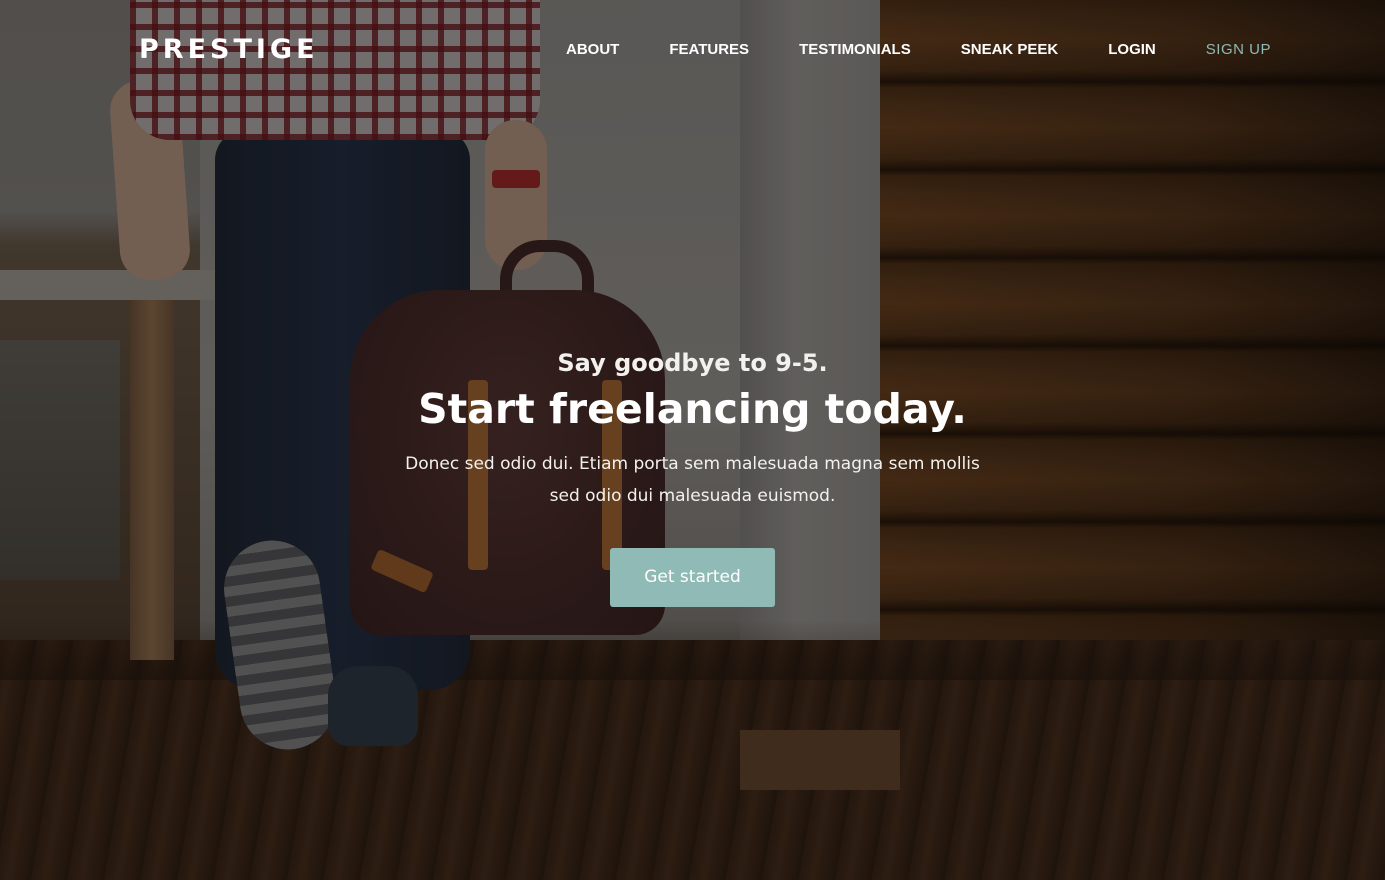 The image size is (1385, 880). Describe the element at coordinates (229, 50) in the screenshot. I see `brand-logo: PRESTIGE` at that location.